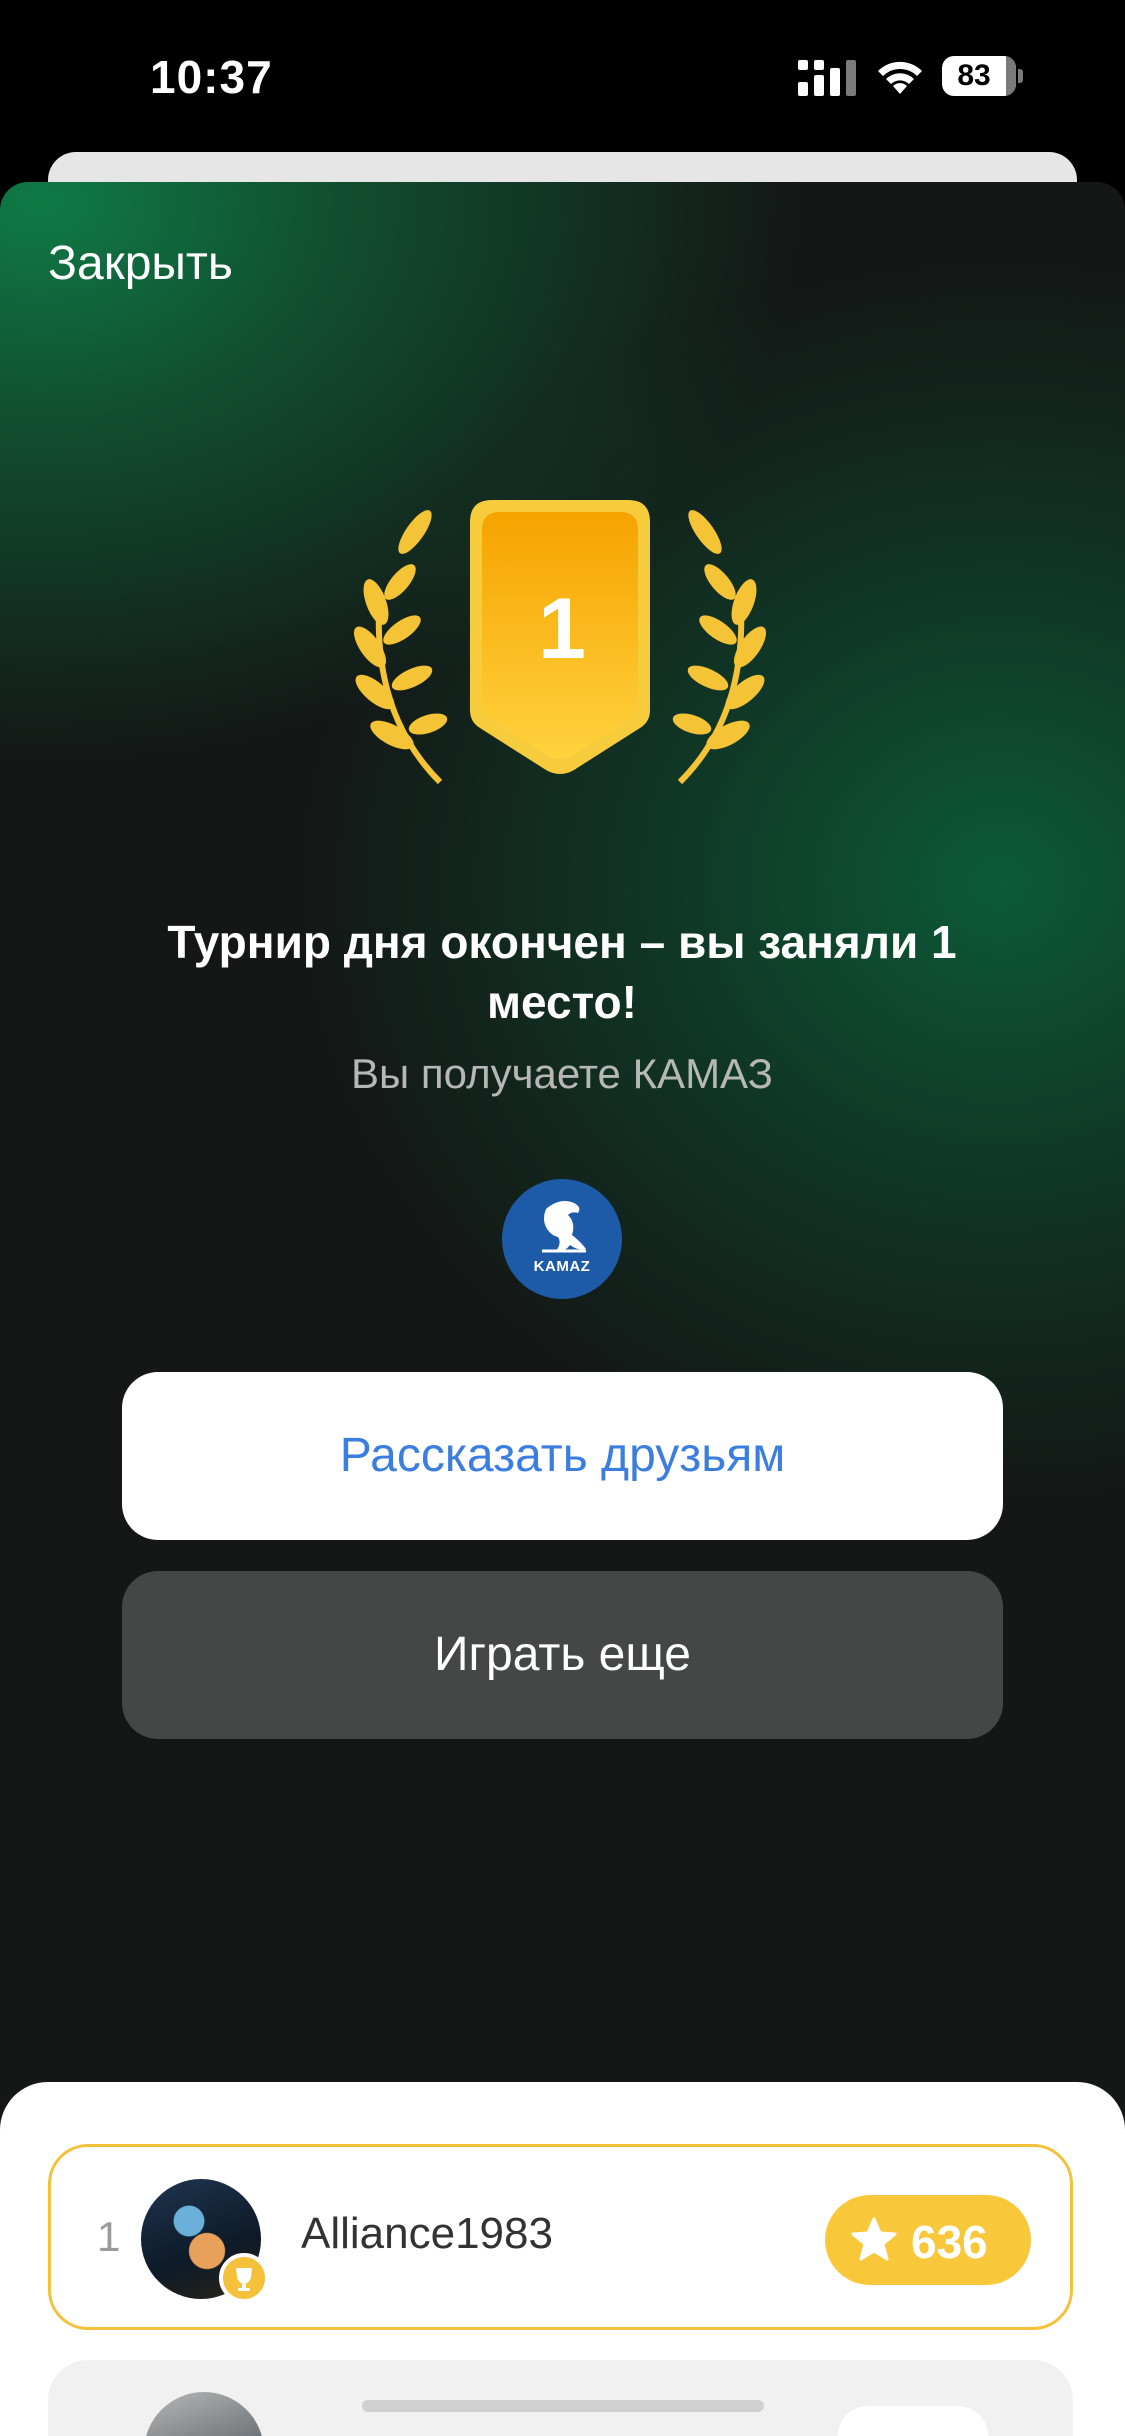 This screenshot has height=2436, width=1125. What do you see at coordinates (827, 78) in the screenshot?
I see `cellular-signal-icon` at bounding box center [827, 78].